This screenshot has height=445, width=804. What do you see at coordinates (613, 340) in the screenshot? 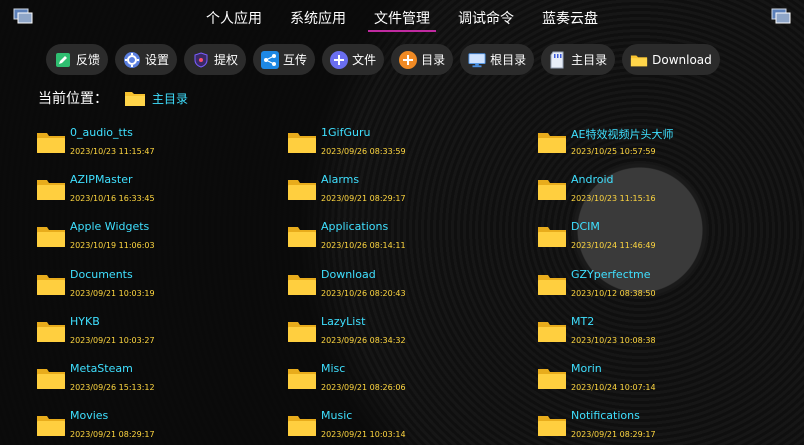
I see `file-date: 2023/10/23 10:08:38` at bounding box center [613, 340].